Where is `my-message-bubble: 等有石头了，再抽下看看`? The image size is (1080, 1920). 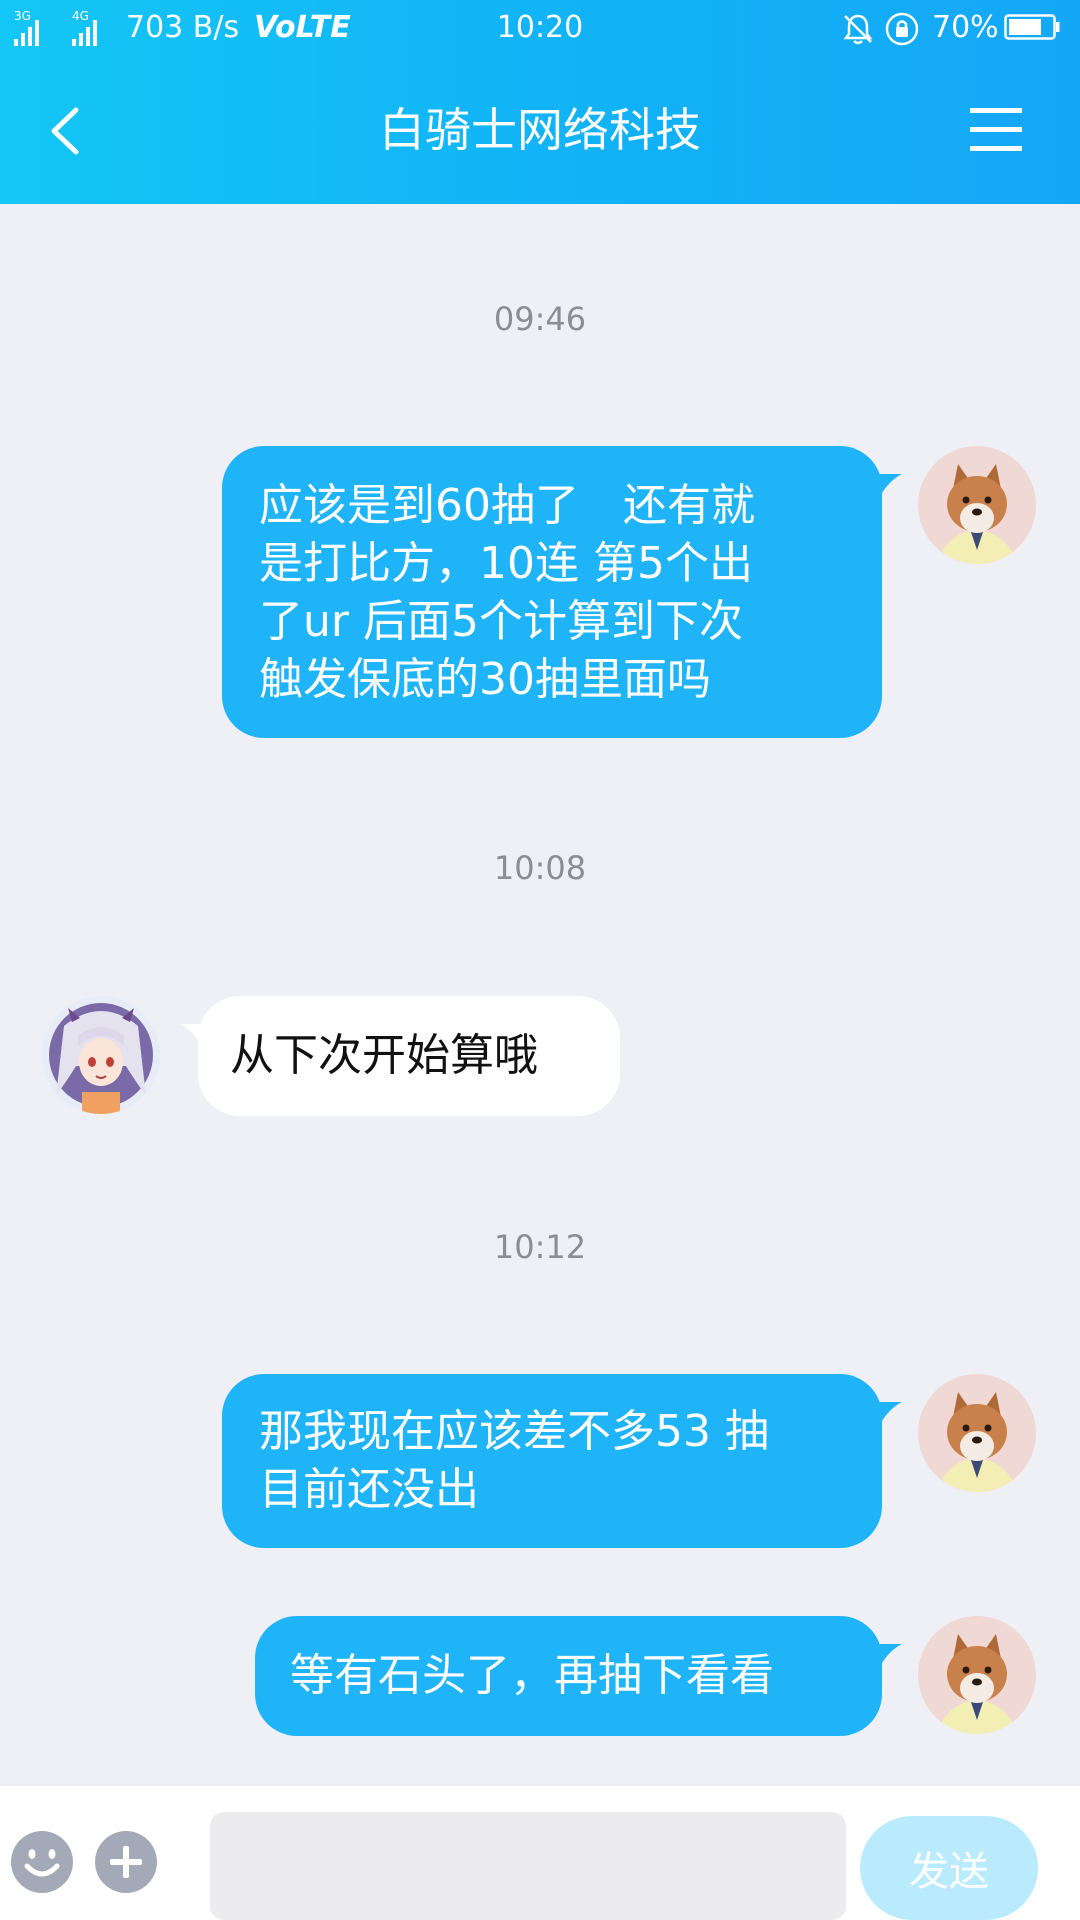
my-message-bubble: 等有石头了，再抽下看看 is located at coordinates (568, 1676).